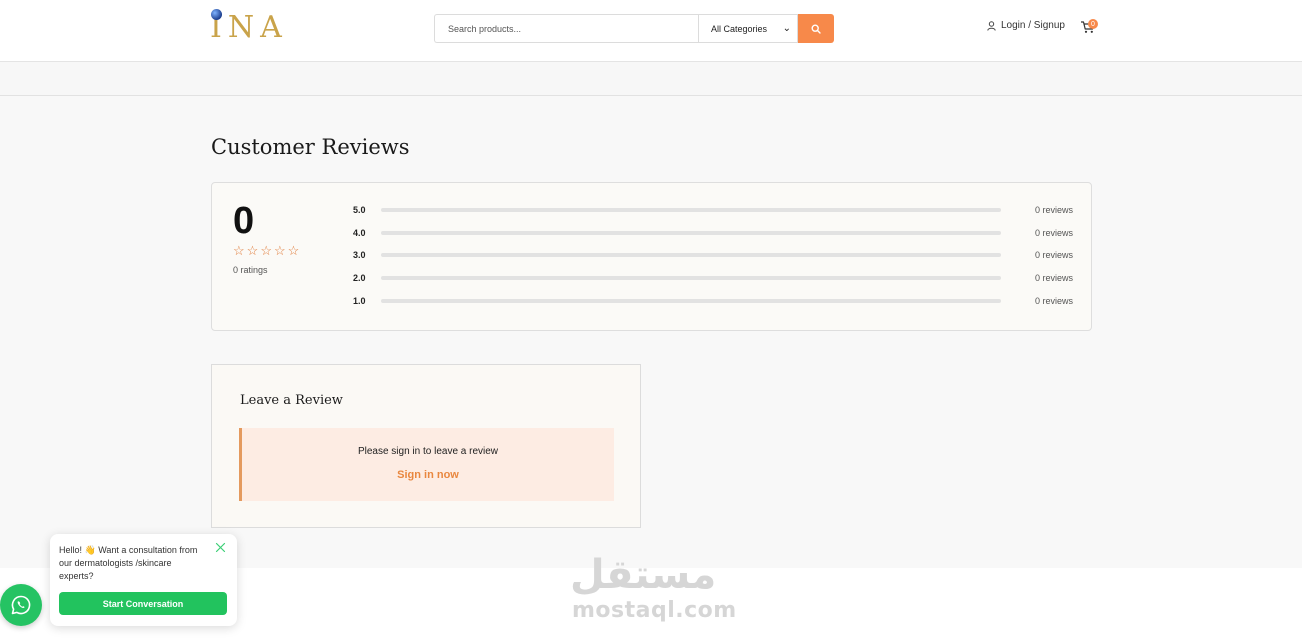 This screenshot has width=1302, height=641. What do you see at coordinates (250, 270) in the screenshot?
I see `ratings-count: 0 ratings` at bounding box center [250, 270].